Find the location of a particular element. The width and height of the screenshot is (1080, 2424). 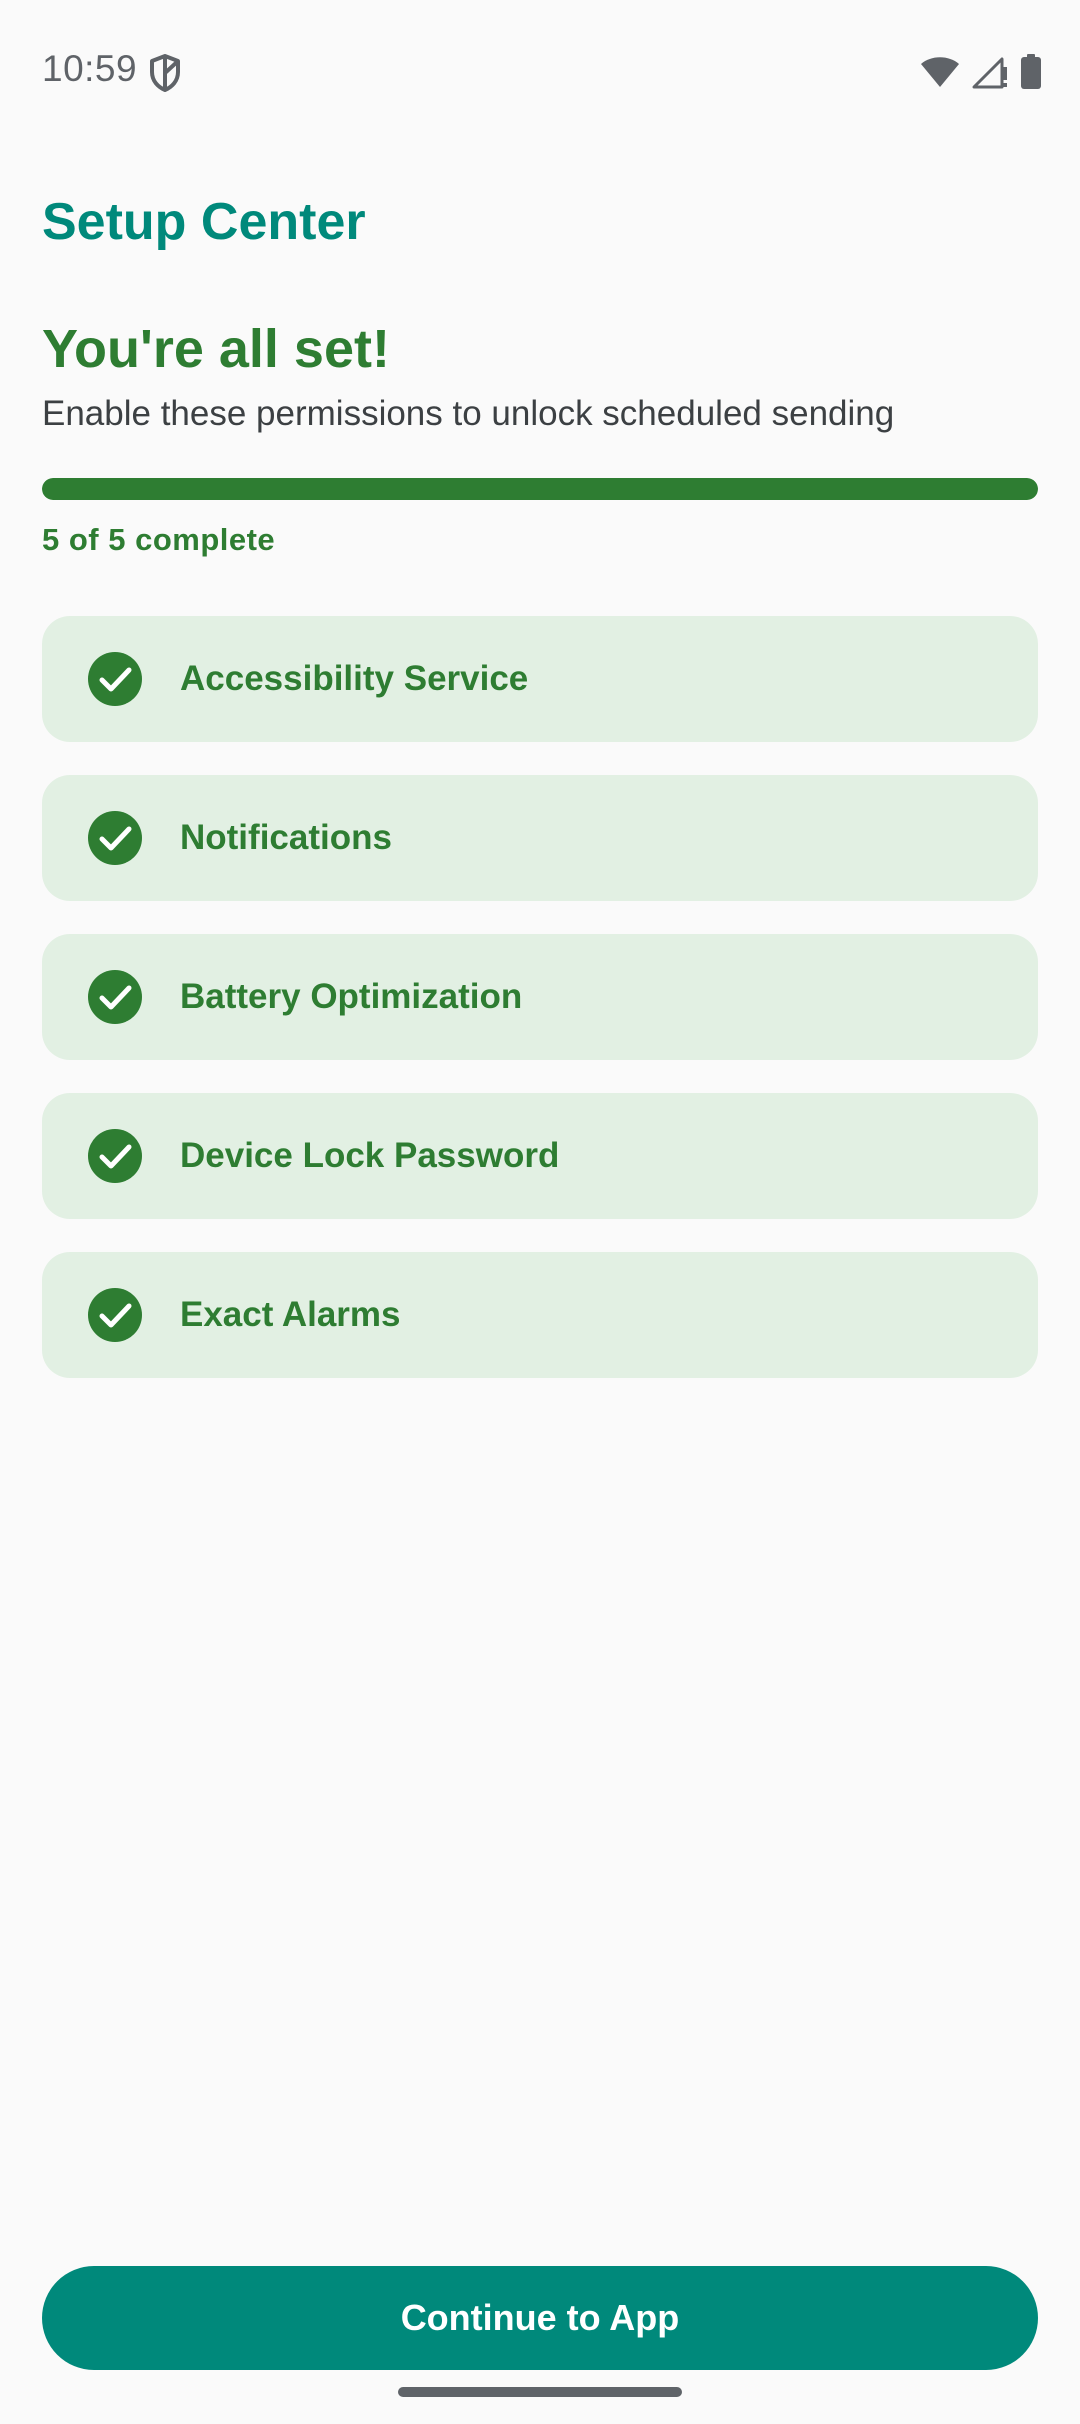

status-icons is located at coordinates (981, 72).